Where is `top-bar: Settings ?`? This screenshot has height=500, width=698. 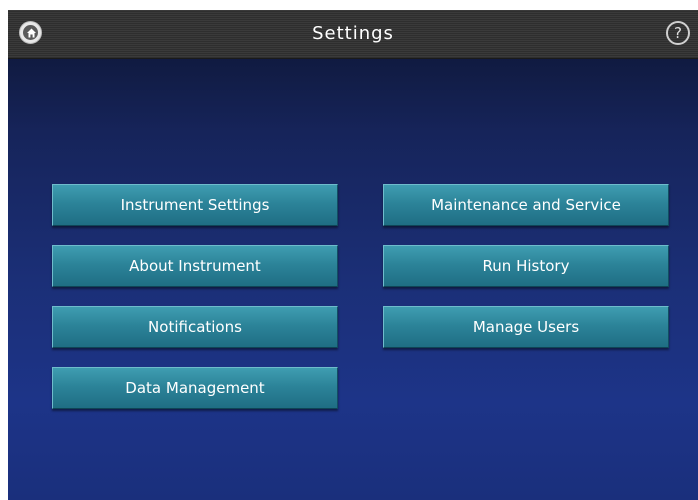
top-bar: Settings ? is located at coordinates (353, 34).